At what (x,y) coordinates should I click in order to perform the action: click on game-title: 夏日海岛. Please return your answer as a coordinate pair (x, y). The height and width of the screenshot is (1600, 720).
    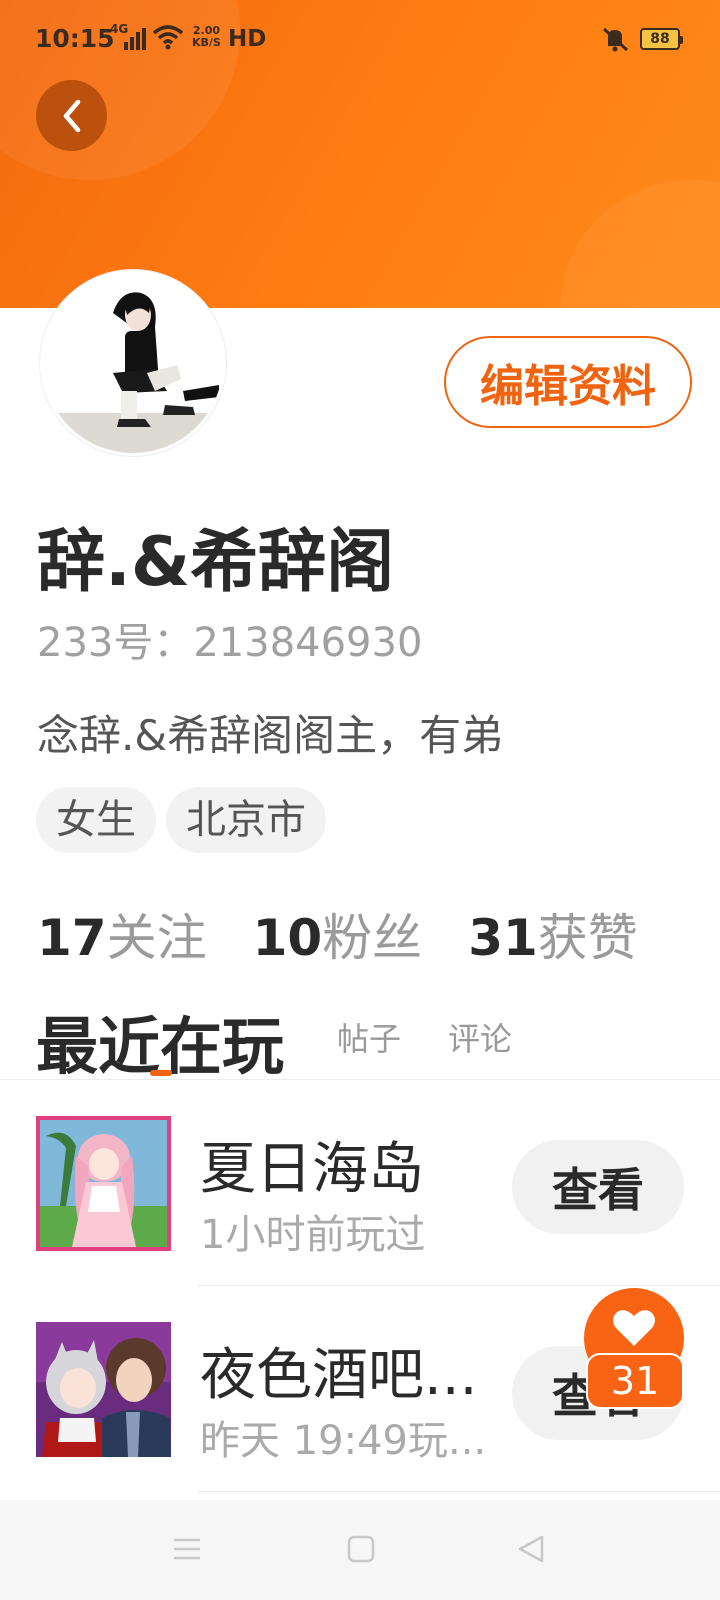
    Looking at the image, I should click on (312, 1169).